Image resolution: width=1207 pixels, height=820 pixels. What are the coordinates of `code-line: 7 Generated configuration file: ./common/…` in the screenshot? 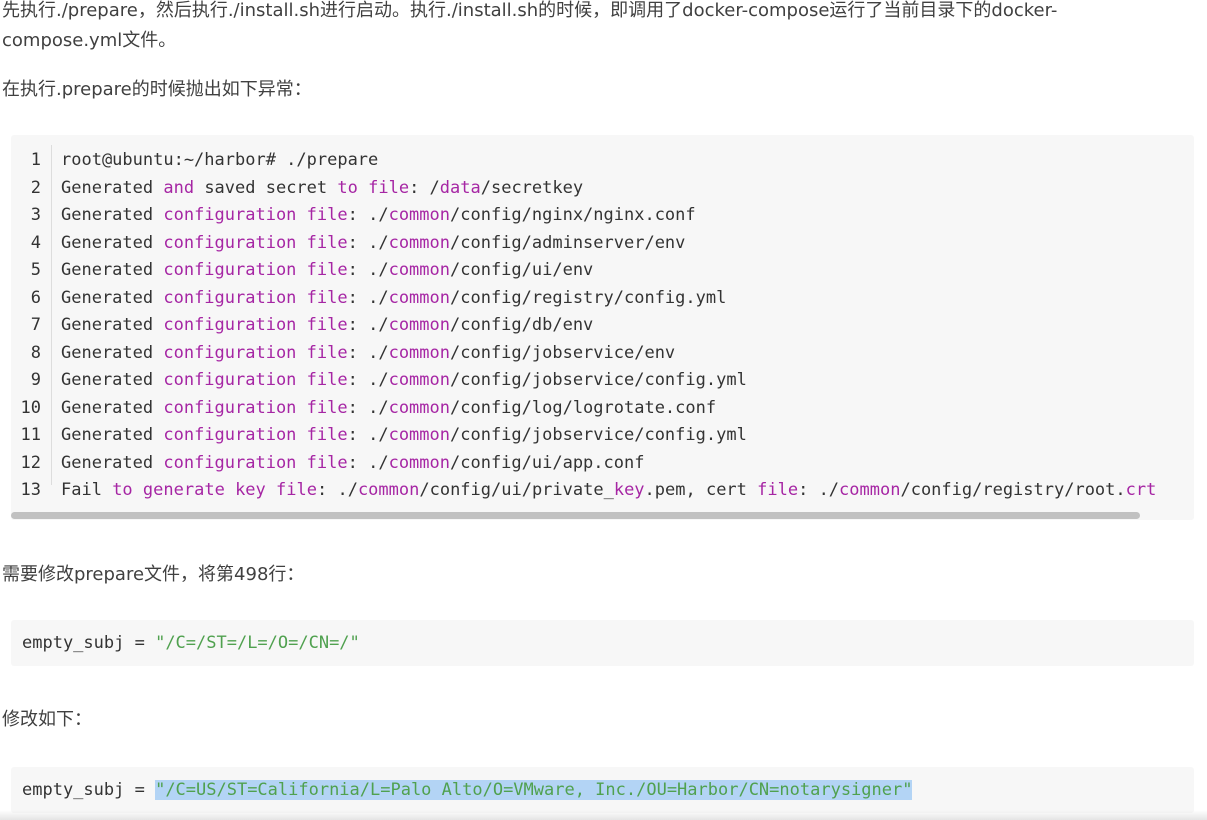 It's located at (602, 326).